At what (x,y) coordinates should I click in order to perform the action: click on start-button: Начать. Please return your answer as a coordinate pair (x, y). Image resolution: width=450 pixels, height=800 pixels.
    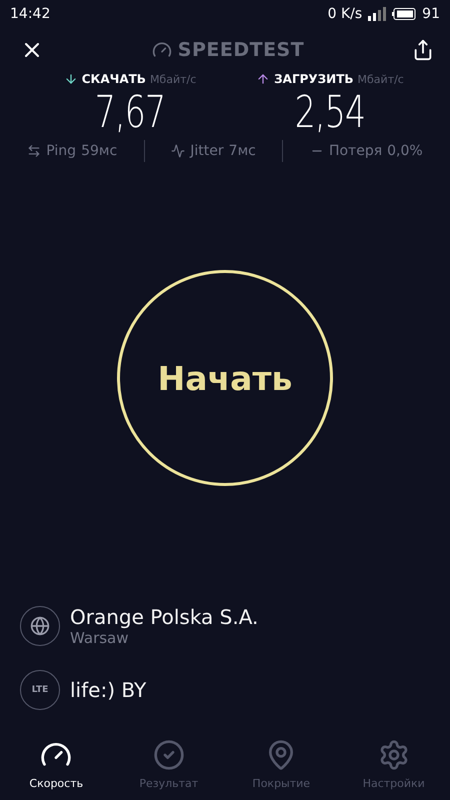
    Looking at the image, I should click on (225, 378).